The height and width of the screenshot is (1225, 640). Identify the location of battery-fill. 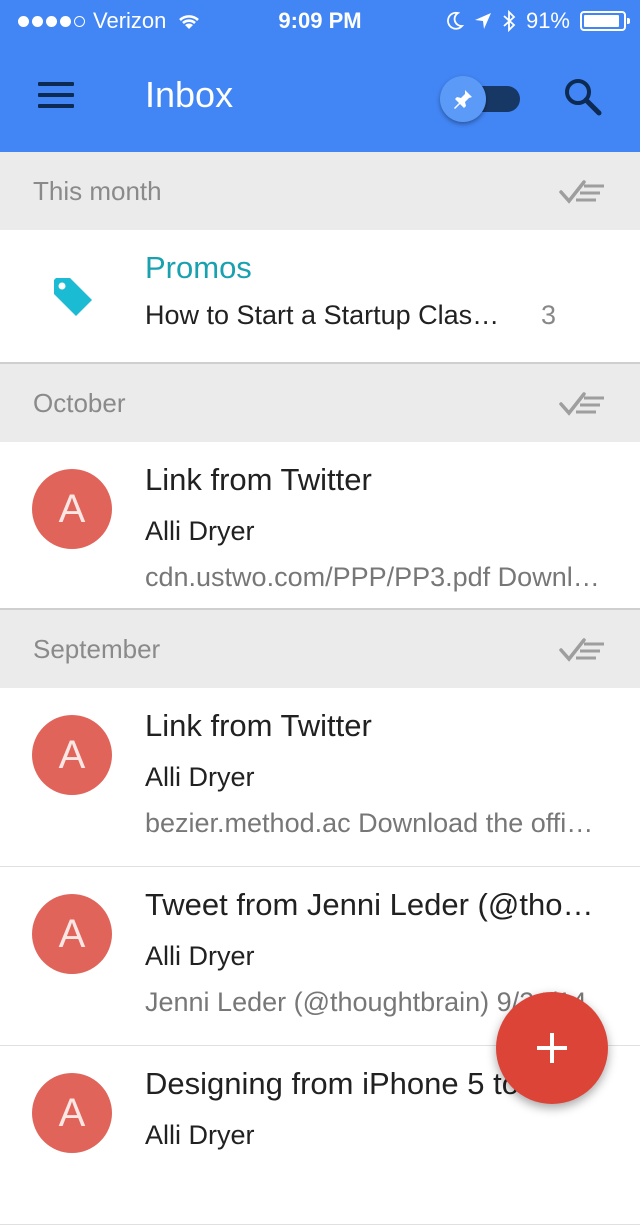
(601, 21).